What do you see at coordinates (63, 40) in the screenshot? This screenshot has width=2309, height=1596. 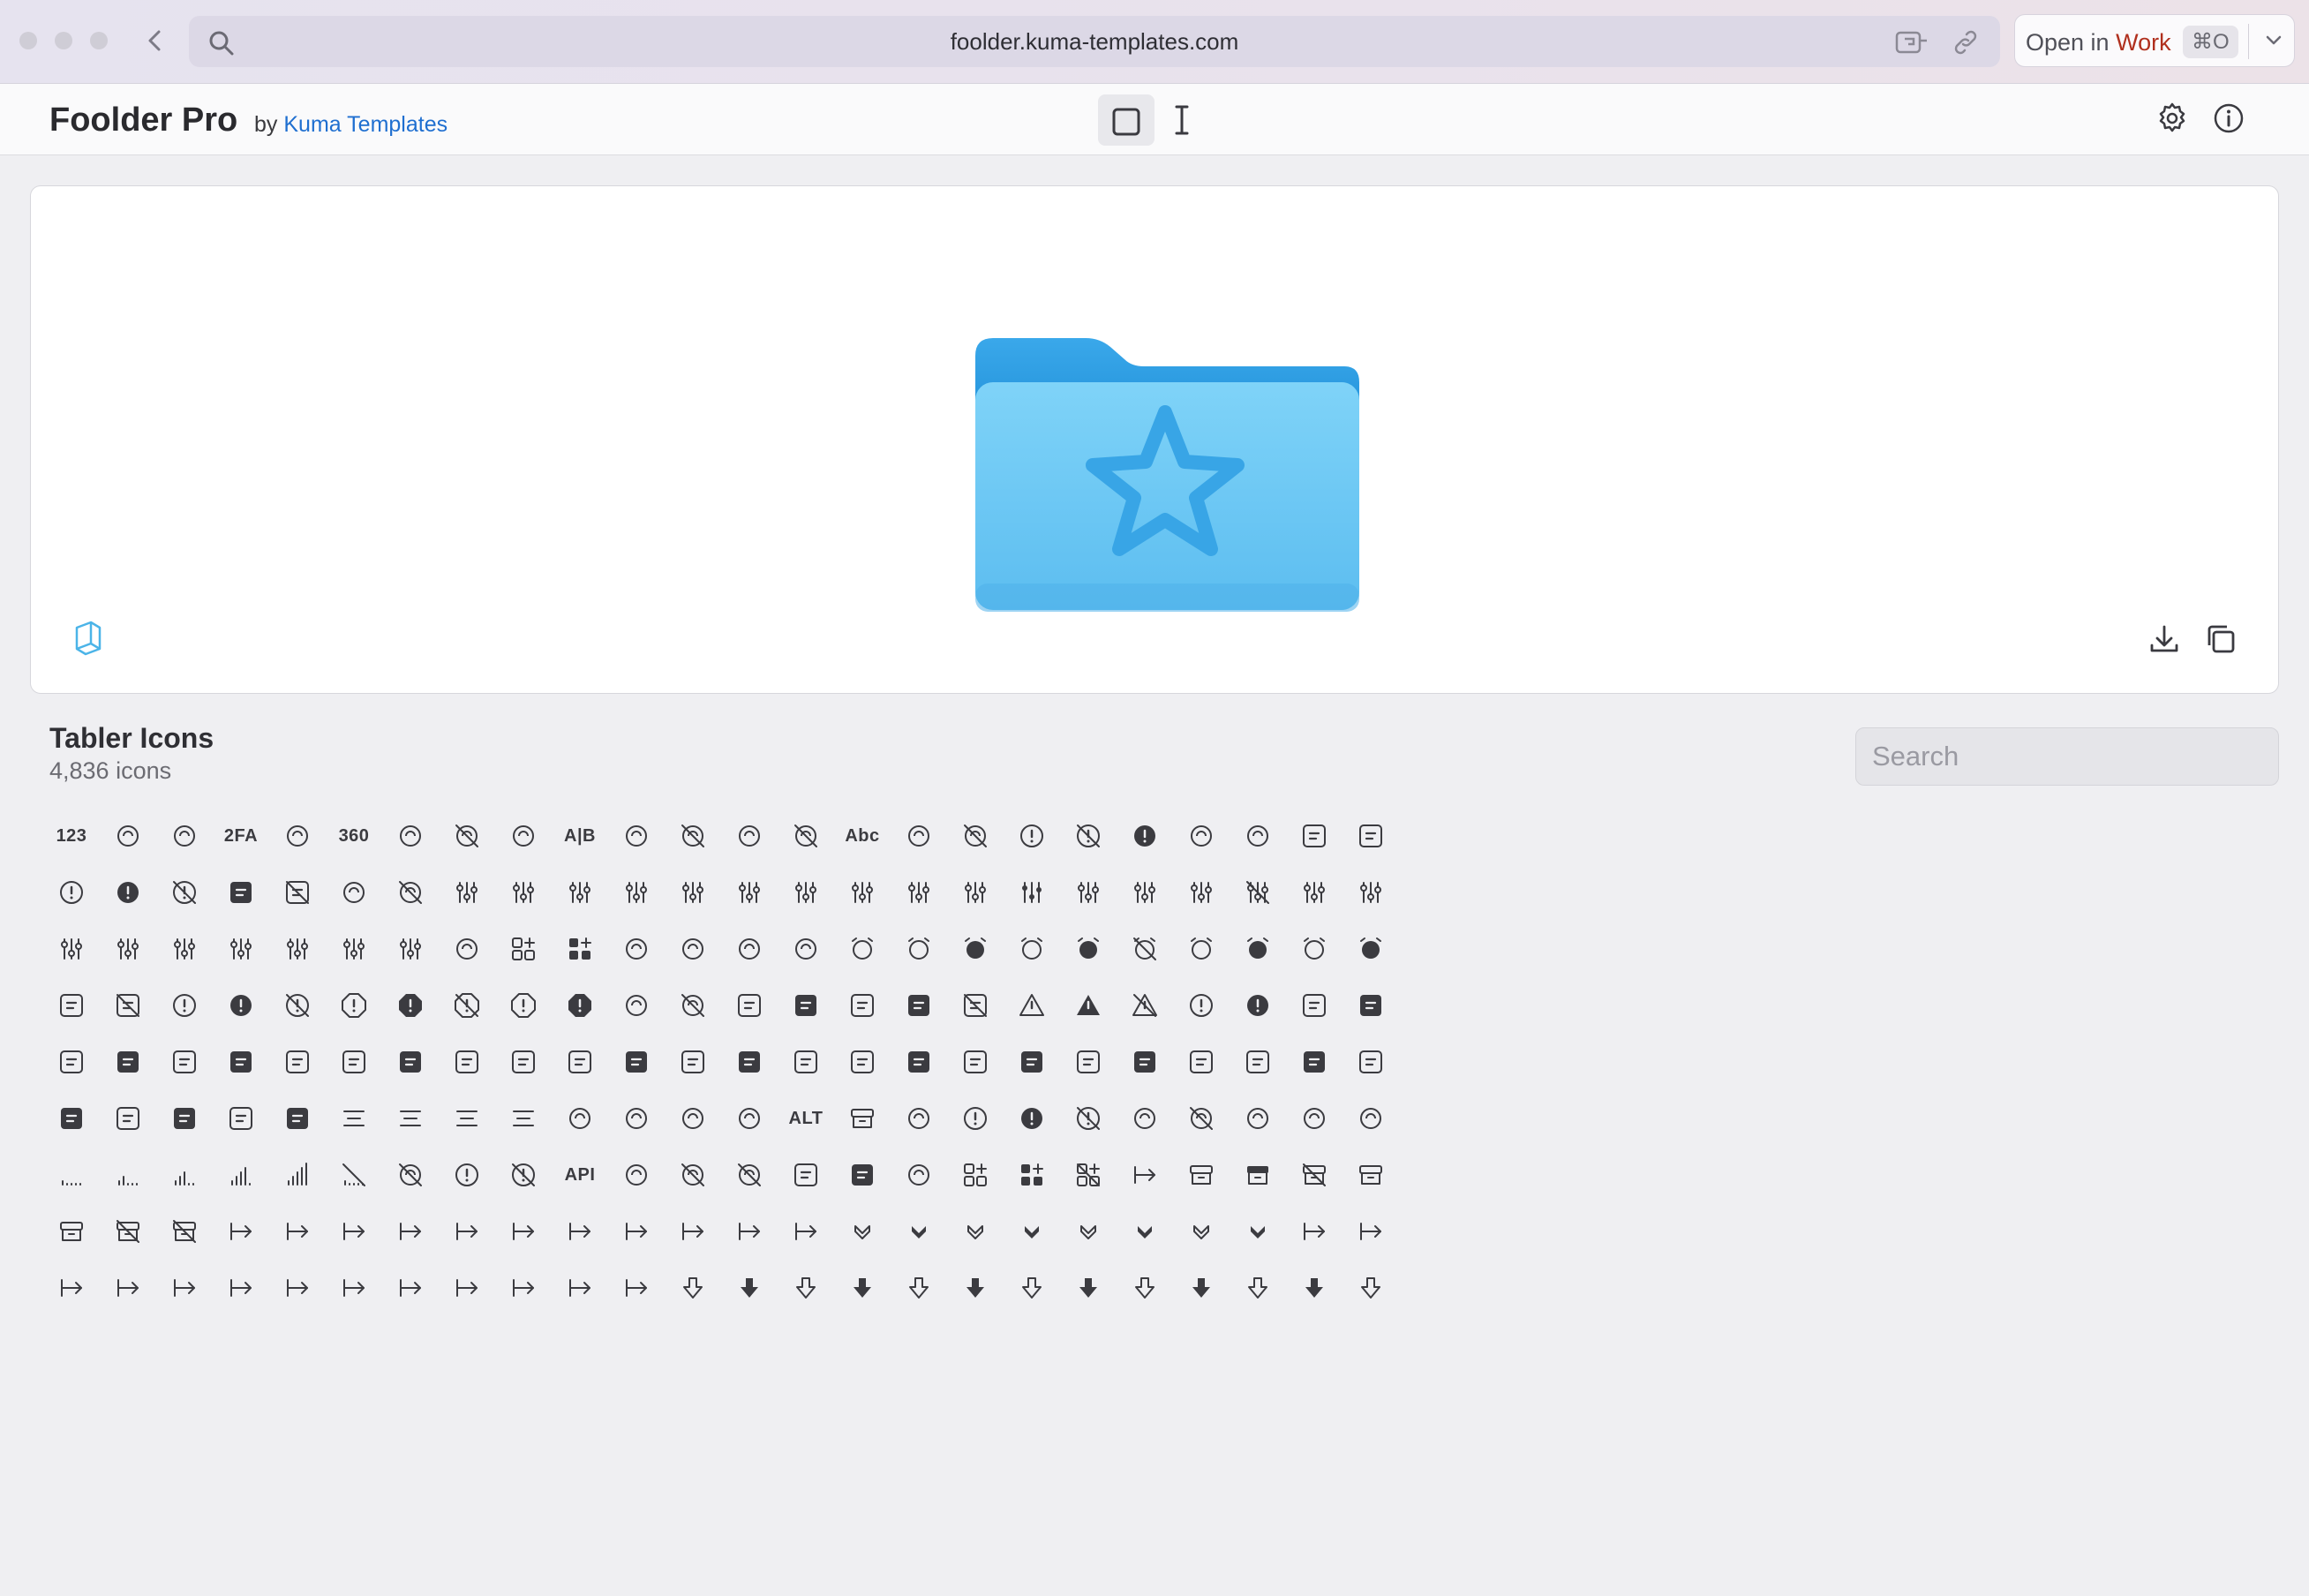 I see `minimize-window-button` at bounding box center [63, 40].